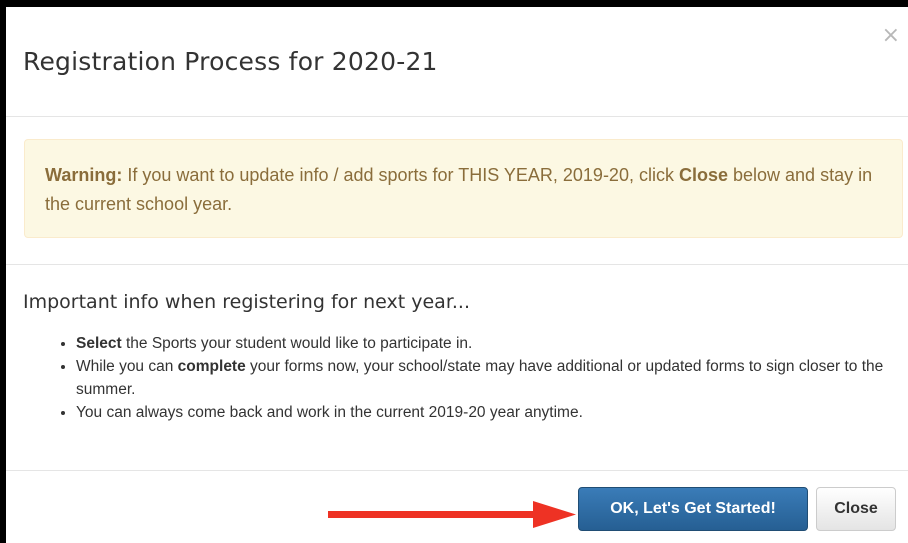 This screenshot has height=543, width=908. I want to click on section-divider, so click(457, 264).